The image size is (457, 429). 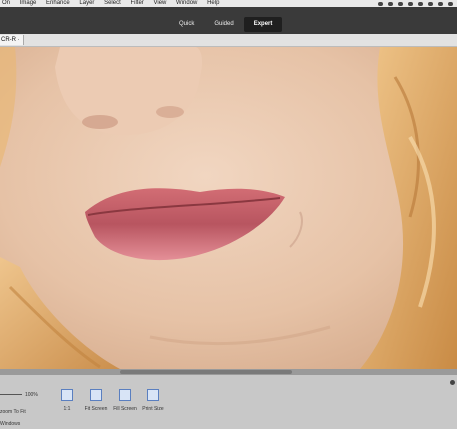 What do you see at coordinates (390, 3) in the screenshot?
I see `user-icon` at bounding box center [390, 3].